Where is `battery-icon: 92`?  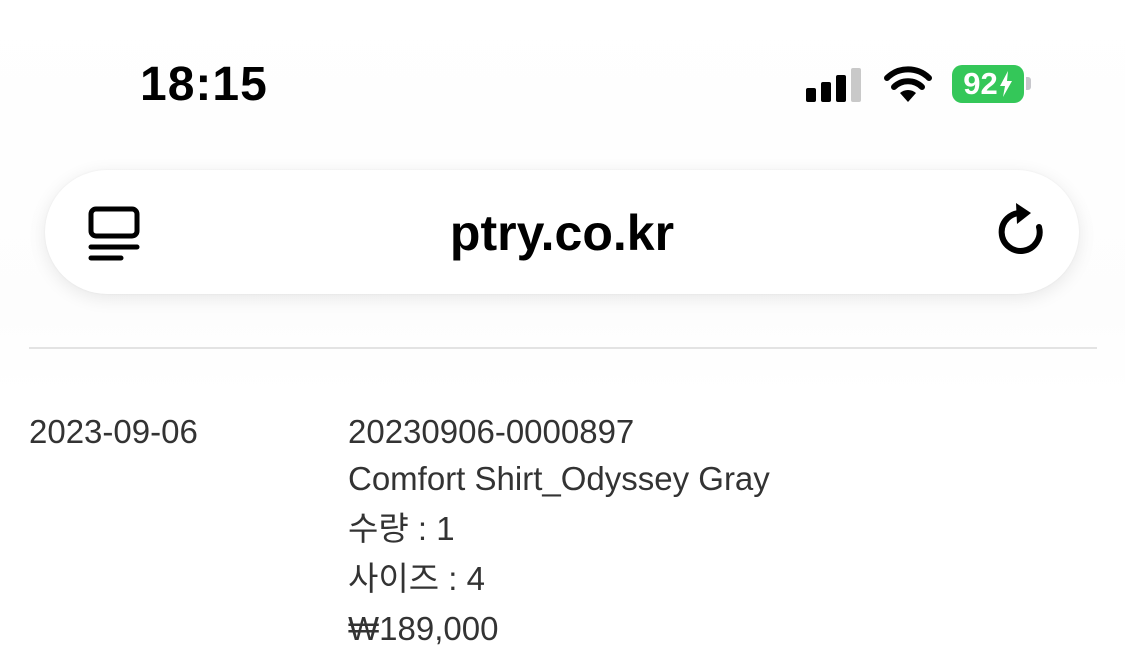
battery-icon: 92 is located at coordinates (988, 84).